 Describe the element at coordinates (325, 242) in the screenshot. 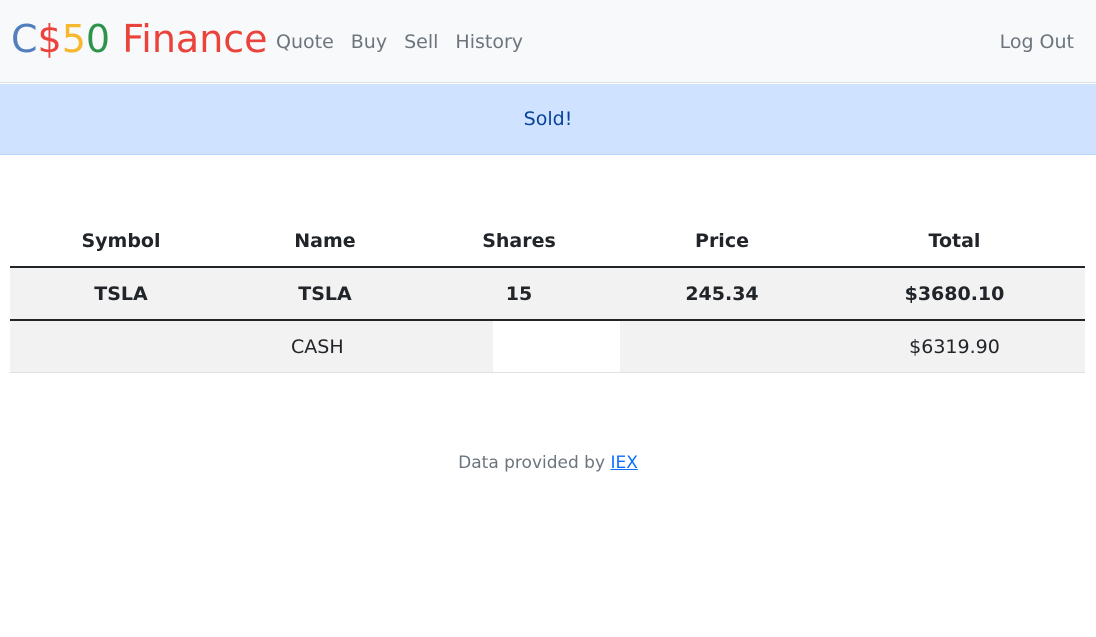

I see `header-name: Name` at that location.